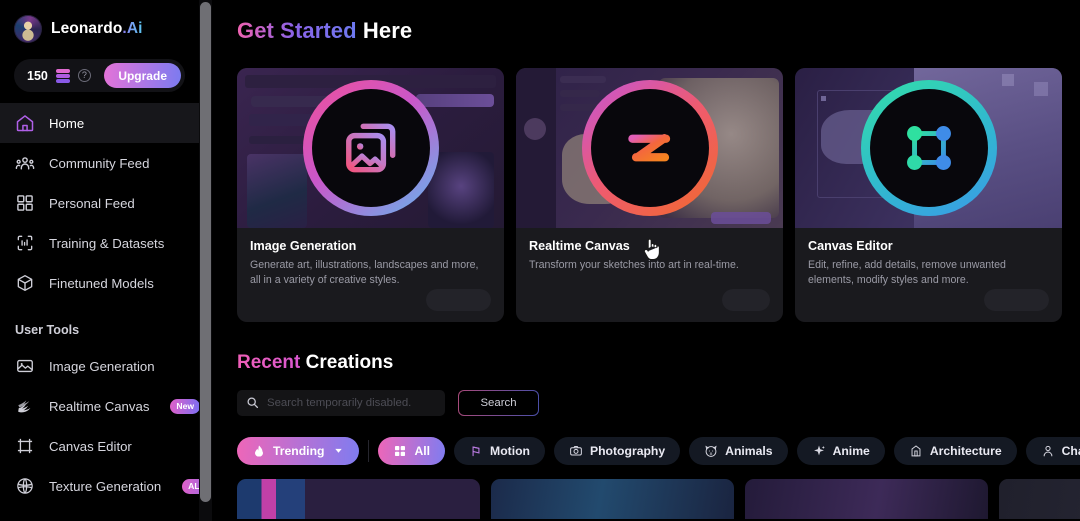  Describe the element at coordinates (253, 403) in the screenshot. I see `search-icon` at that location.